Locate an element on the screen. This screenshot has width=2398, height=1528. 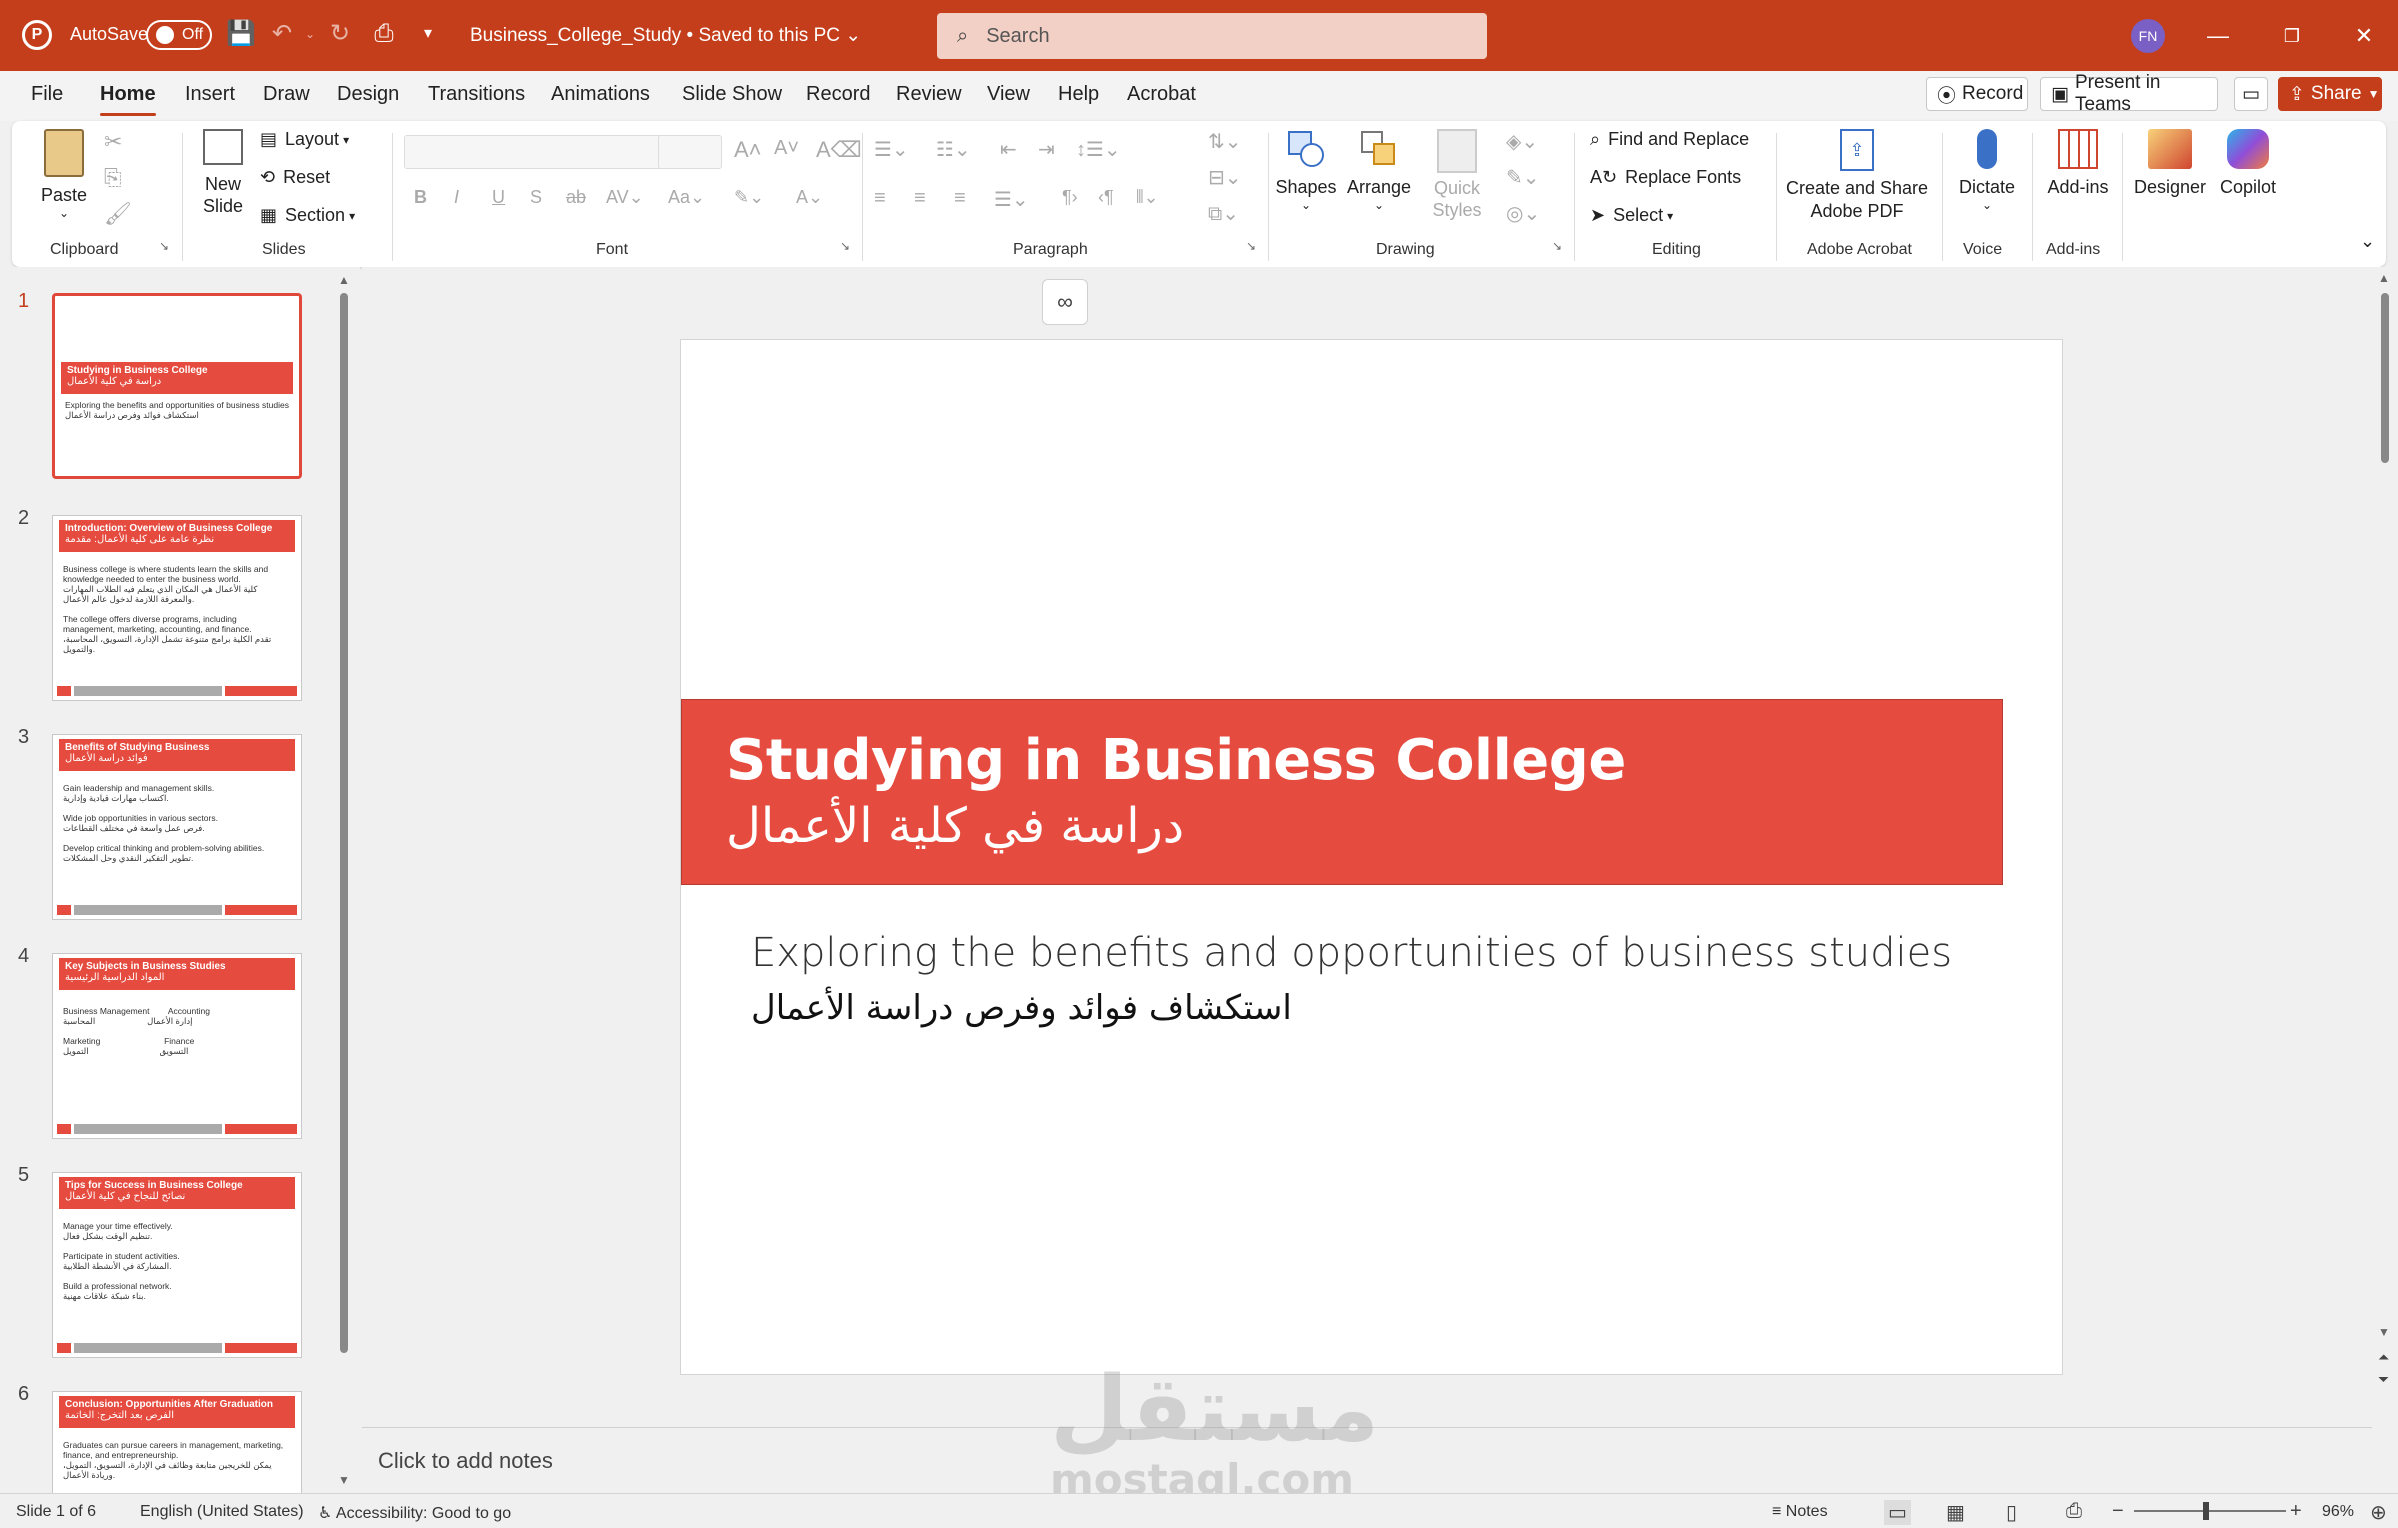
reading-view-icon: ▯ is located at coordinates (2011, 1512).